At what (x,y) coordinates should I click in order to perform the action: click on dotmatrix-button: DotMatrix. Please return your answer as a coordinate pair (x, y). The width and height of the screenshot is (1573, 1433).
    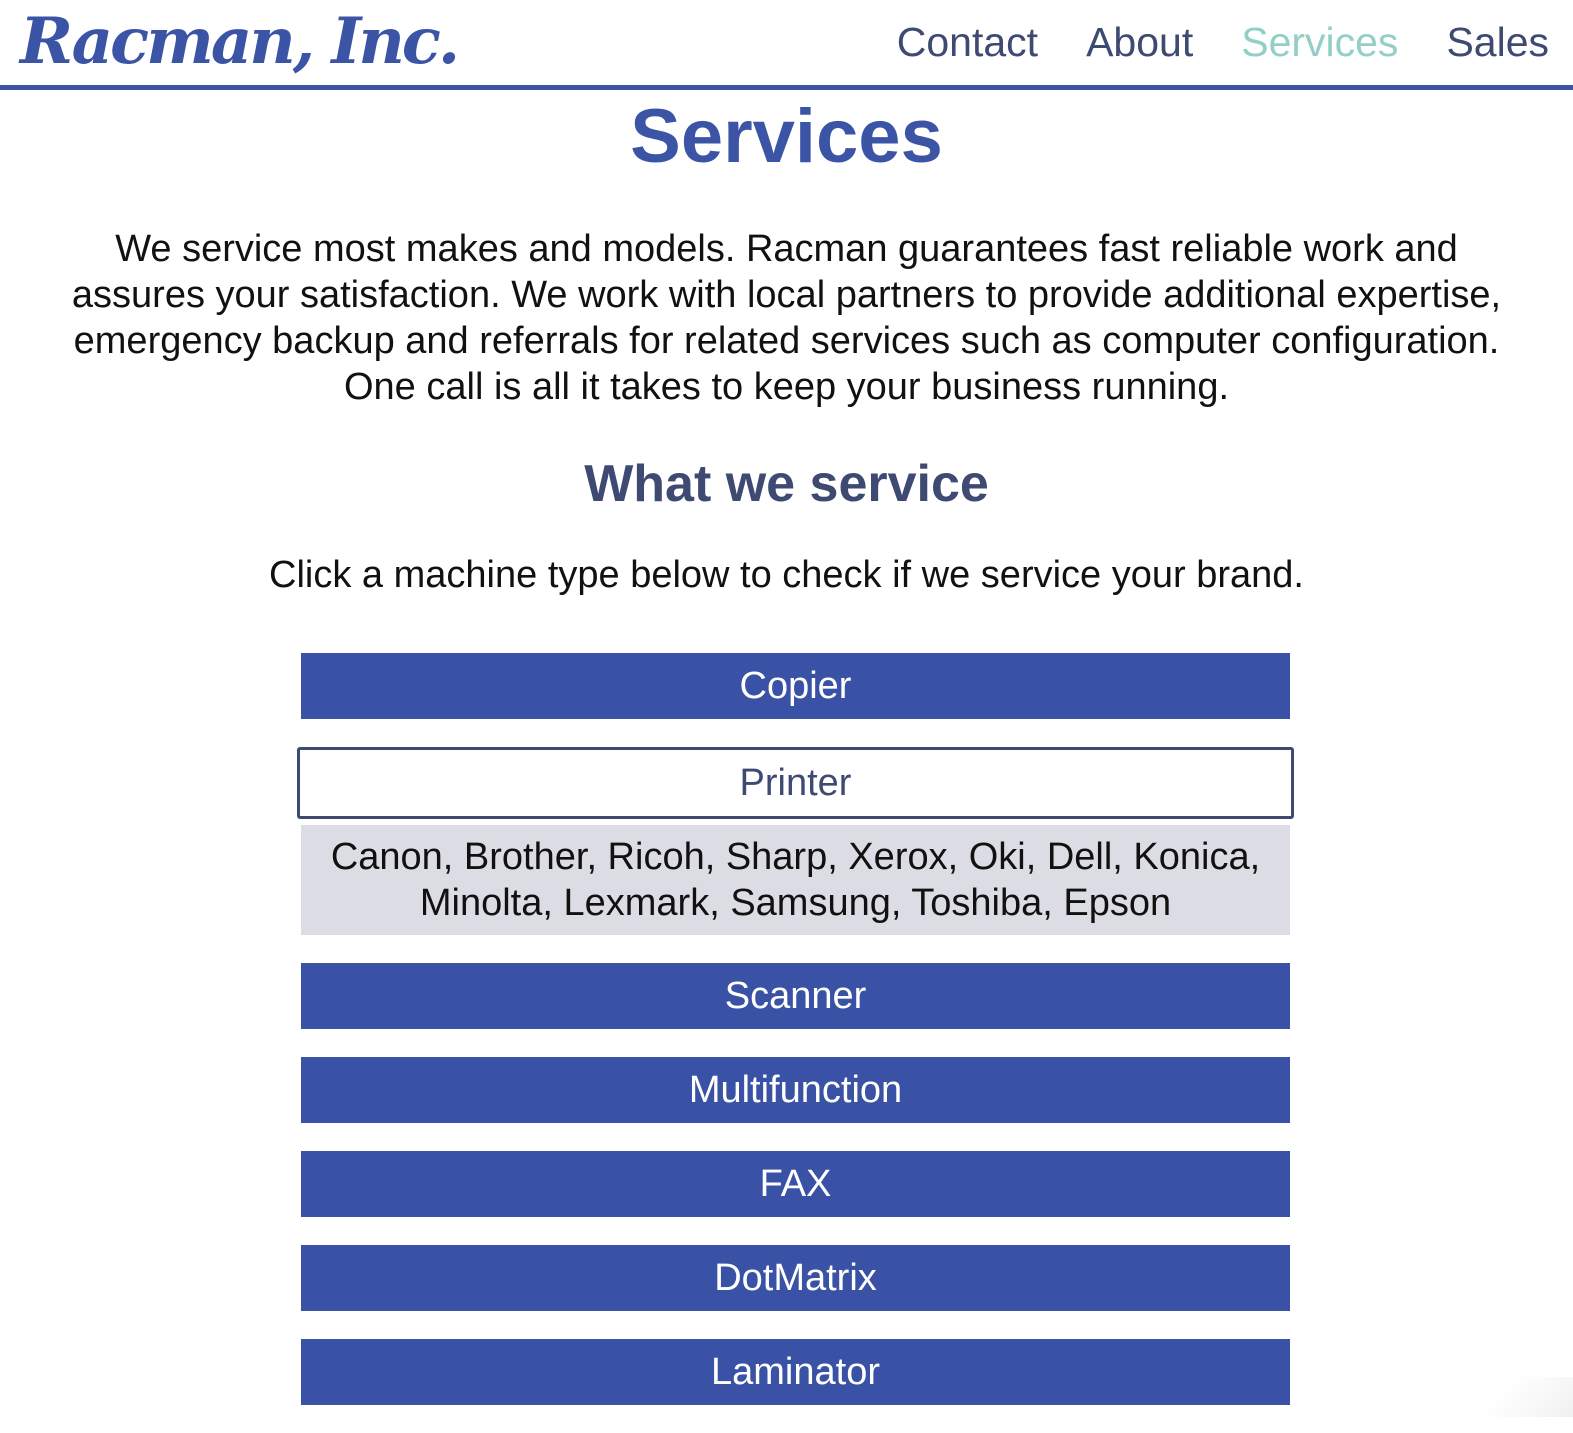
    Looking at the image, I should click on (795, 1278).